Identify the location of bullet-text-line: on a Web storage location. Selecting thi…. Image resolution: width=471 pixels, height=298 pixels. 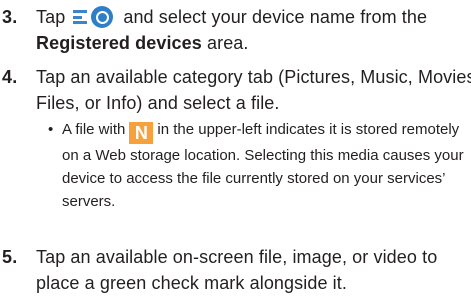
(263, 155).